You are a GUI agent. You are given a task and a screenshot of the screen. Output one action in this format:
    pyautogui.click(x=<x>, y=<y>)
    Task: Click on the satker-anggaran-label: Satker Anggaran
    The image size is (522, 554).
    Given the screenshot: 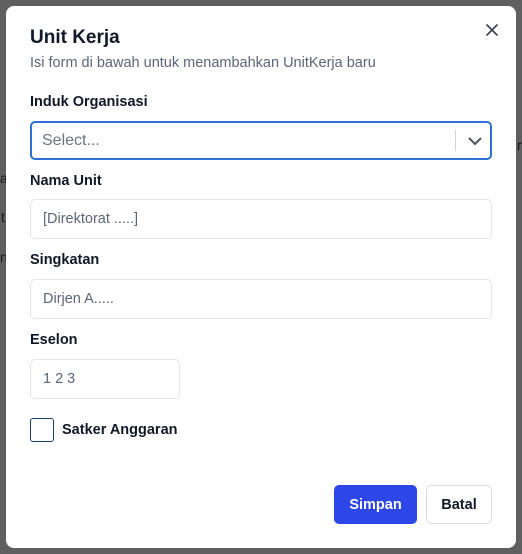 What is the action you would take?
    pyautogui.click(x=120, y=430)
    